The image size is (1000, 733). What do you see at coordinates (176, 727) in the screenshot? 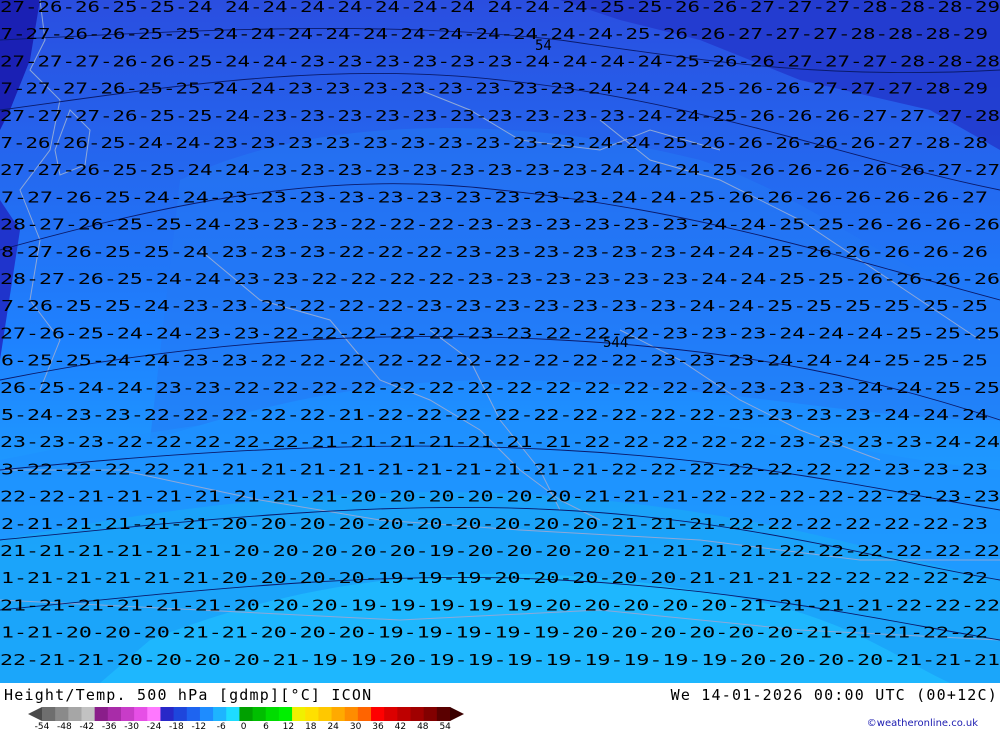
I see `scale-label: -18` at bounding box center [176, 727].